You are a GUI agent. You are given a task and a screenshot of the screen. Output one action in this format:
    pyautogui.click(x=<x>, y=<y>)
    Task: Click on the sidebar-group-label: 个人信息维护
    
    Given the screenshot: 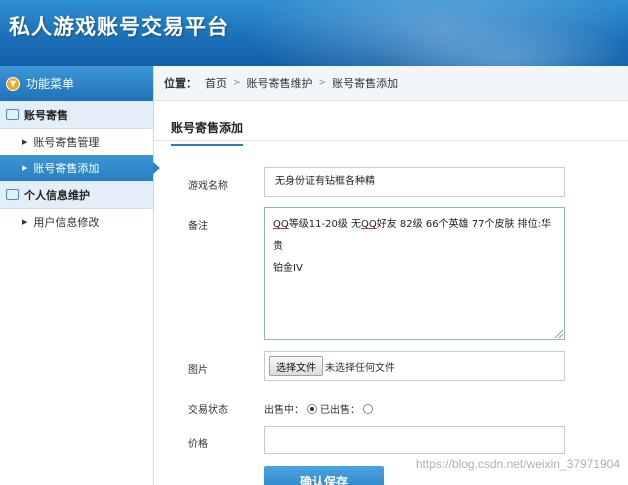 What is the action you would take?
    pyautogui.click(x=57, y=195)
    